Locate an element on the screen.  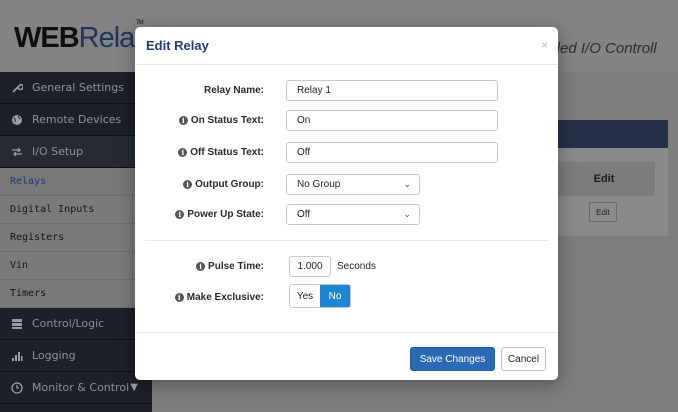
cancel-button: Cancel is located at coordinates (523, 359).